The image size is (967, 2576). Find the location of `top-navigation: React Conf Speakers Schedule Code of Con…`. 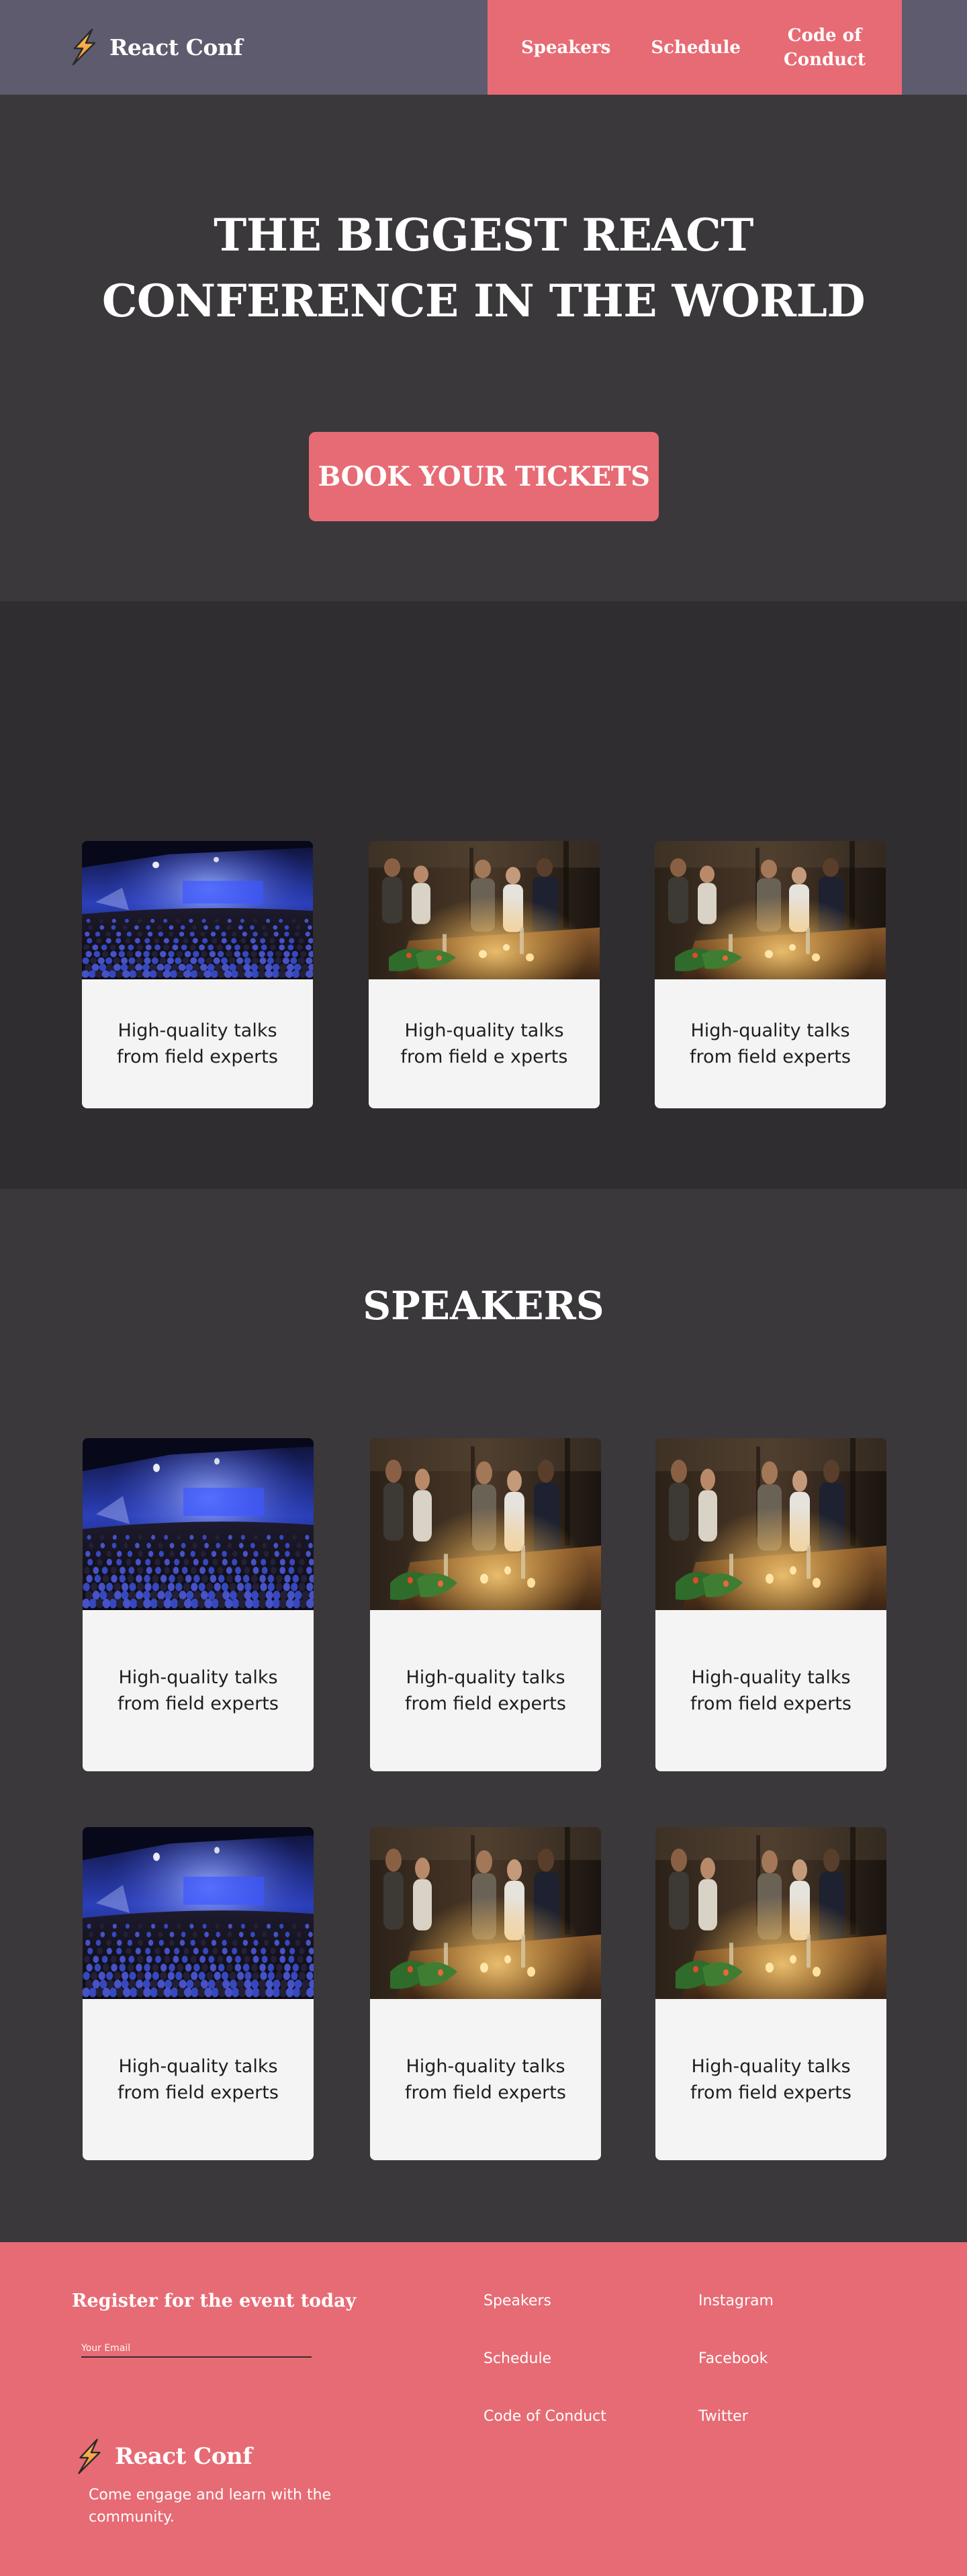

top-navigation: React Conf Speakers Schedule Code of Con… is located at coordinates (483, 48).